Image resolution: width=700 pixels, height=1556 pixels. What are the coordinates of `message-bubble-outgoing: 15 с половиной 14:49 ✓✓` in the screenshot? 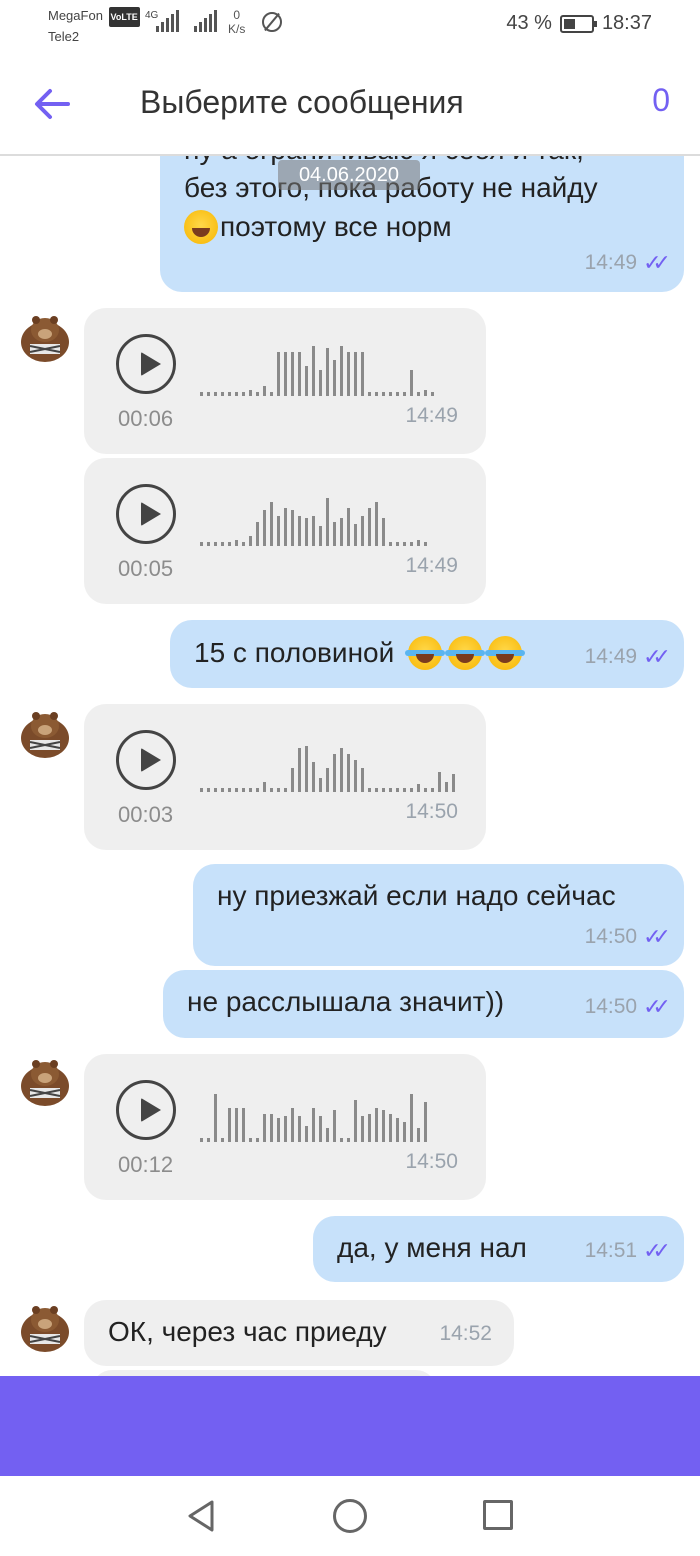 It's located at (427, 654).